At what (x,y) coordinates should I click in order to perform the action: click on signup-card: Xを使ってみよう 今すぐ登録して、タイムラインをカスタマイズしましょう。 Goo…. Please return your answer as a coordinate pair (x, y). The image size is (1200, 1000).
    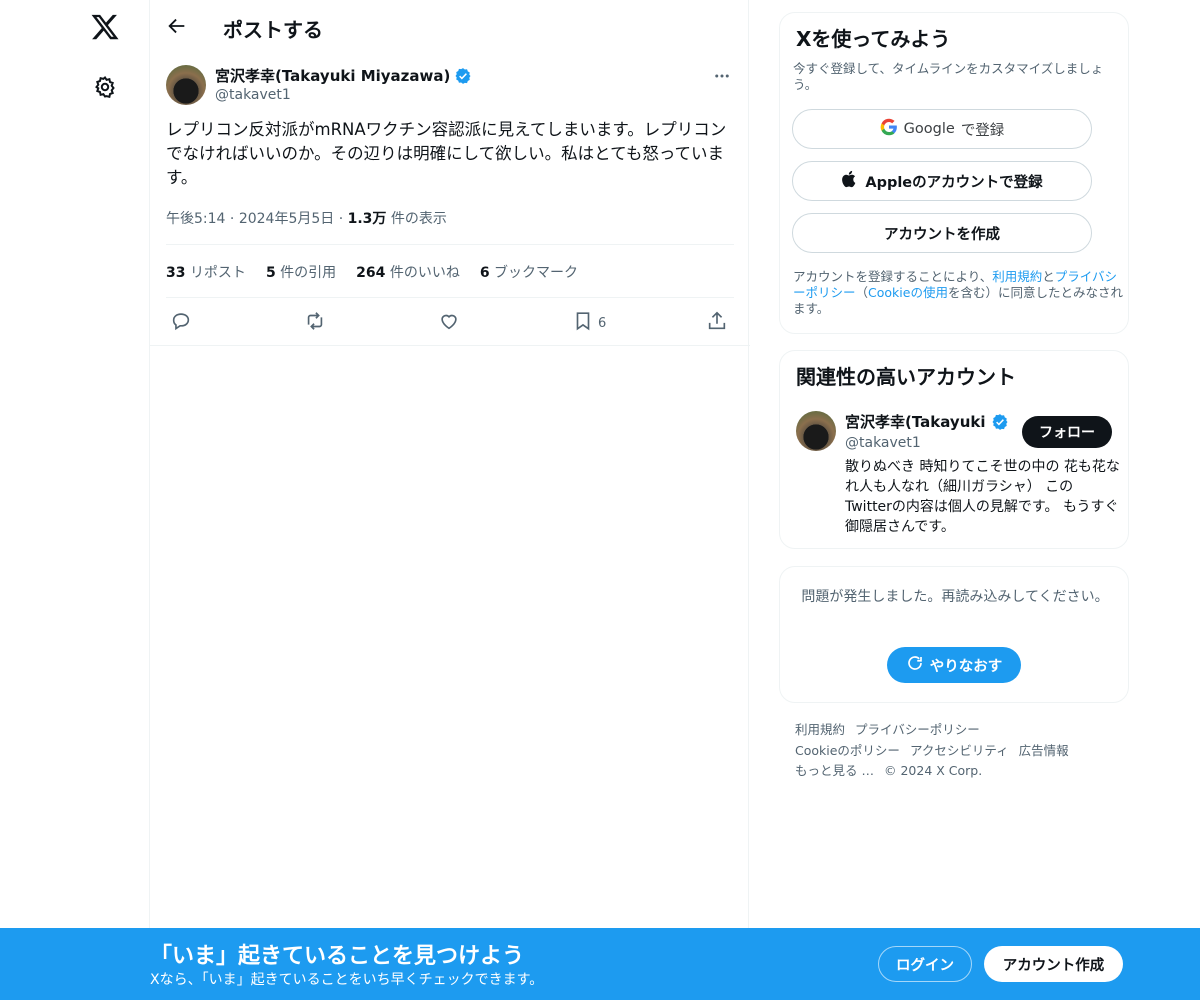
    Looking at the image, I should click on (954, 173).